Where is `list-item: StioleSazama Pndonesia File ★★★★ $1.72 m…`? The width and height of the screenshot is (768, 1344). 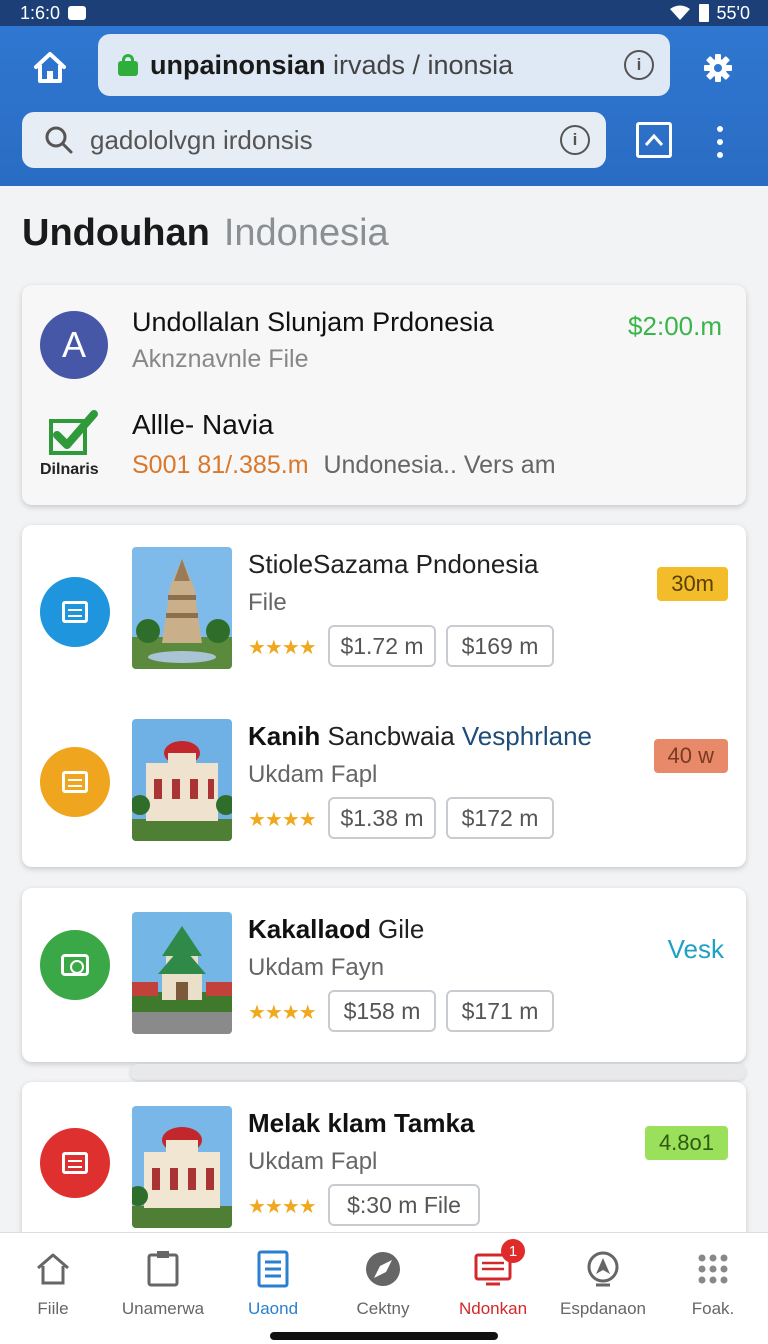
list-item: StioleSazama Pndonesia File ★★★★ $1.72 m… is located at coordinates (384, 609).